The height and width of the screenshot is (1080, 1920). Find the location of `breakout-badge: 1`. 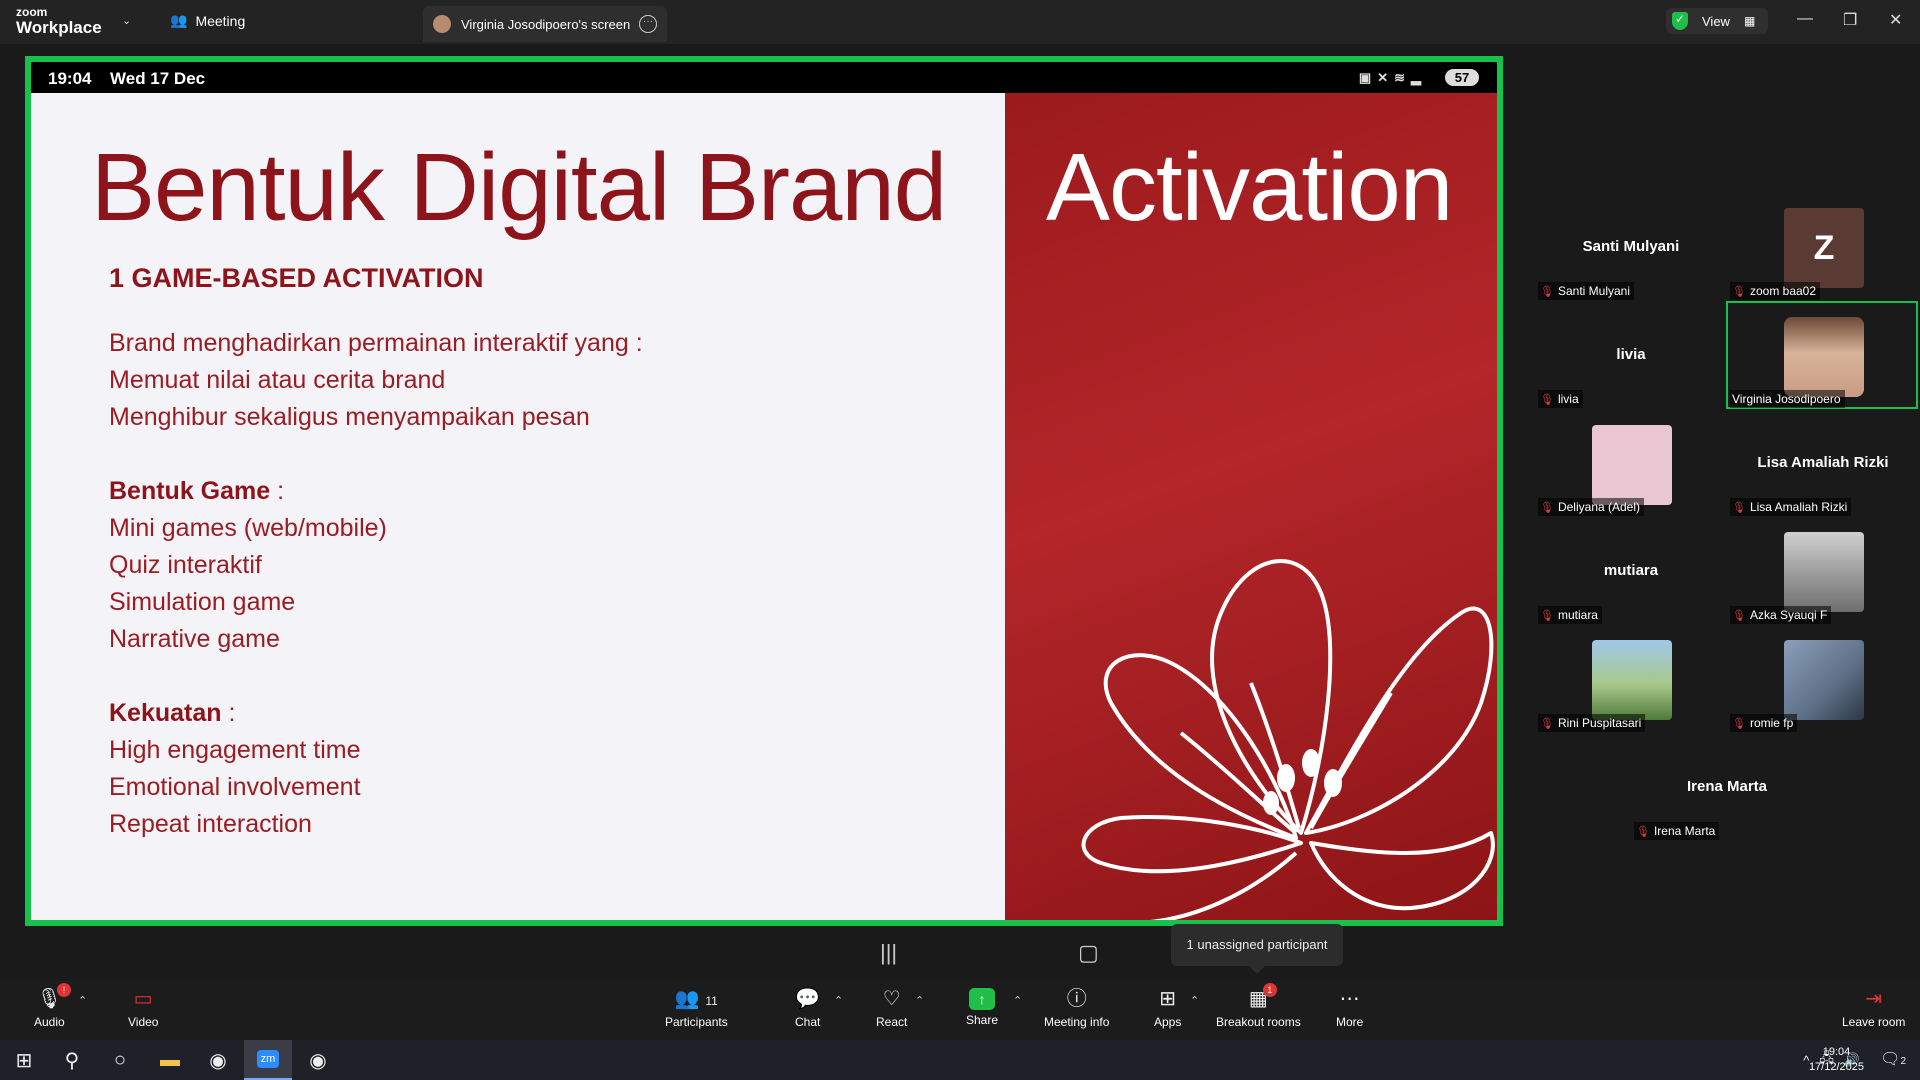

breakout-badge: 1 is located at coordinates (1269, 990).